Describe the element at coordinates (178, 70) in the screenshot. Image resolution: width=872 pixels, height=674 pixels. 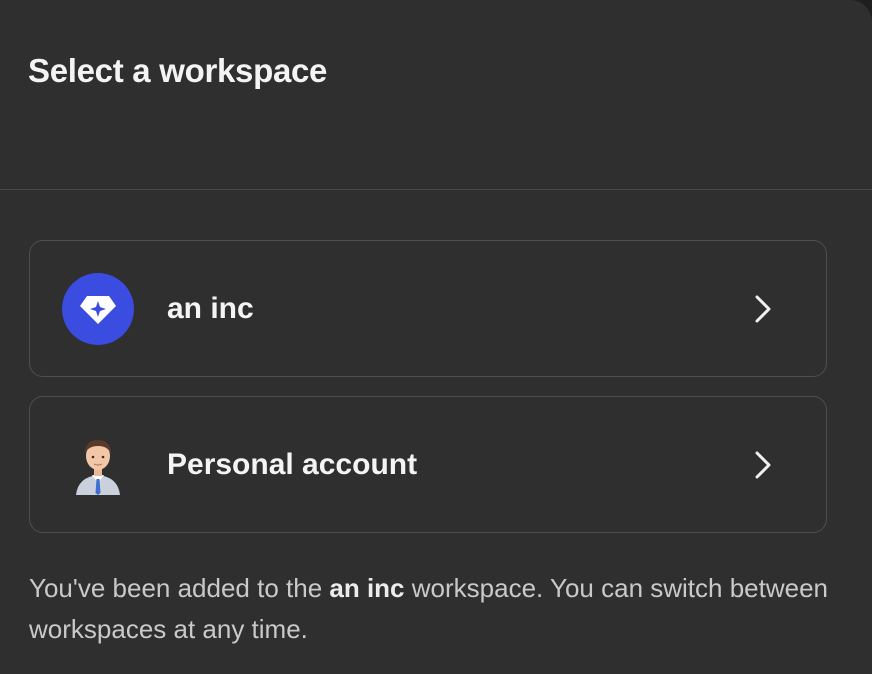
I see `page-title: Select a workspace` at that location.